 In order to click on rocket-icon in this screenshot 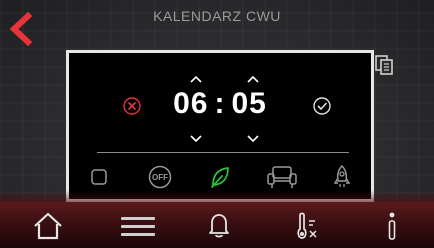, I will do `click(342, 176)`.